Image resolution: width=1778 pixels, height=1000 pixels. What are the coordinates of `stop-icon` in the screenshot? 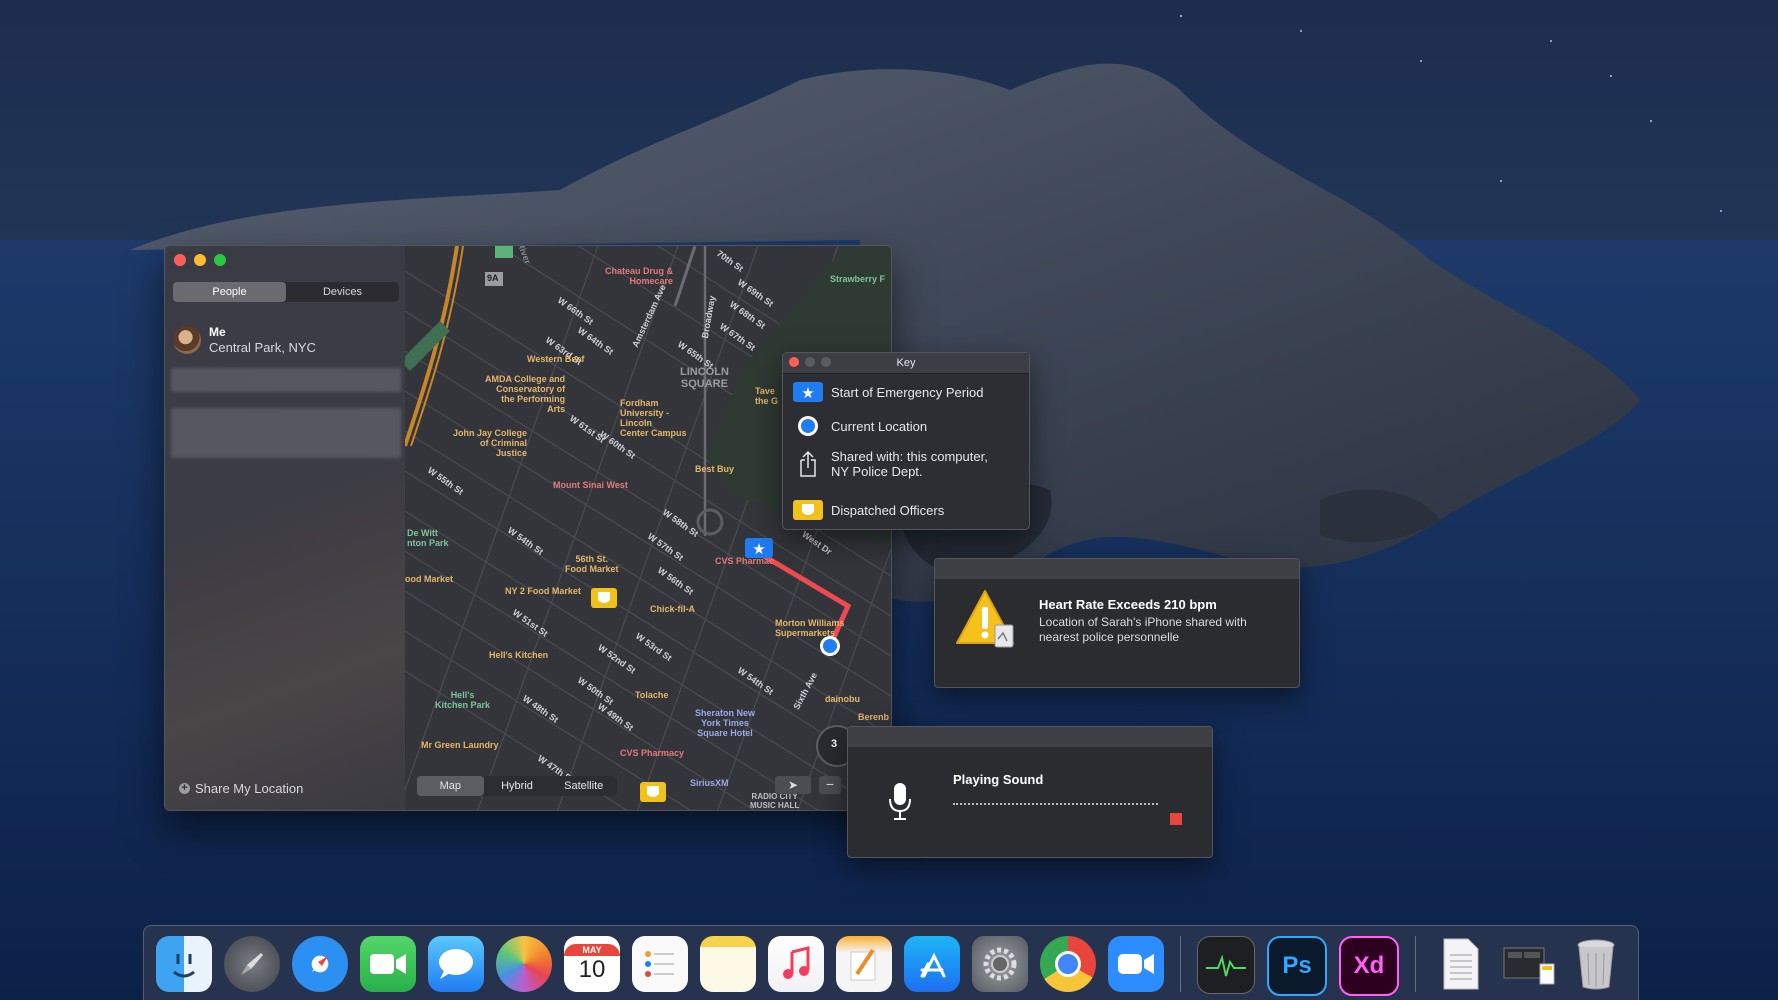 It's located at (1176, 819).